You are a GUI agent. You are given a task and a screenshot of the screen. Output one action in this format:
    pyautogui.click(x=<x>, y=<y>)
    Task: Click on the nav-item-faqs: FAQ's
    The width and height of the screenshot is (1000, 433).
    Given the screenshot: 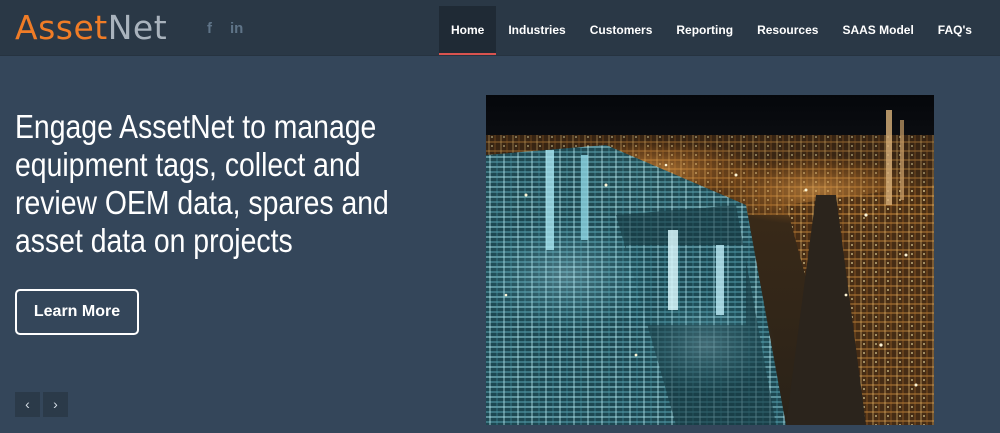 What is the action you would take?
    pyautogui.click(x=955, y=30)
    